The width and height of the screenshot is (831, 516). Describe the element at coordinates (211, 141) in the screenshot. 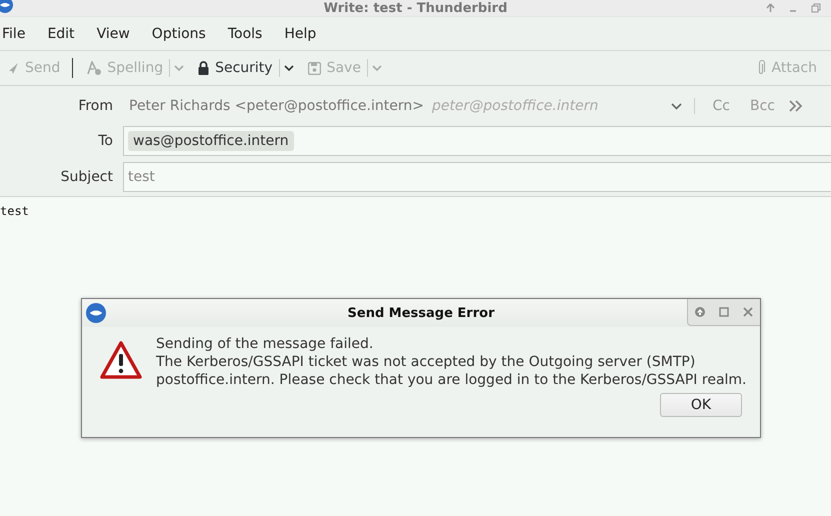

I see `recipient-pill: was@postoffice.intern` at that location.